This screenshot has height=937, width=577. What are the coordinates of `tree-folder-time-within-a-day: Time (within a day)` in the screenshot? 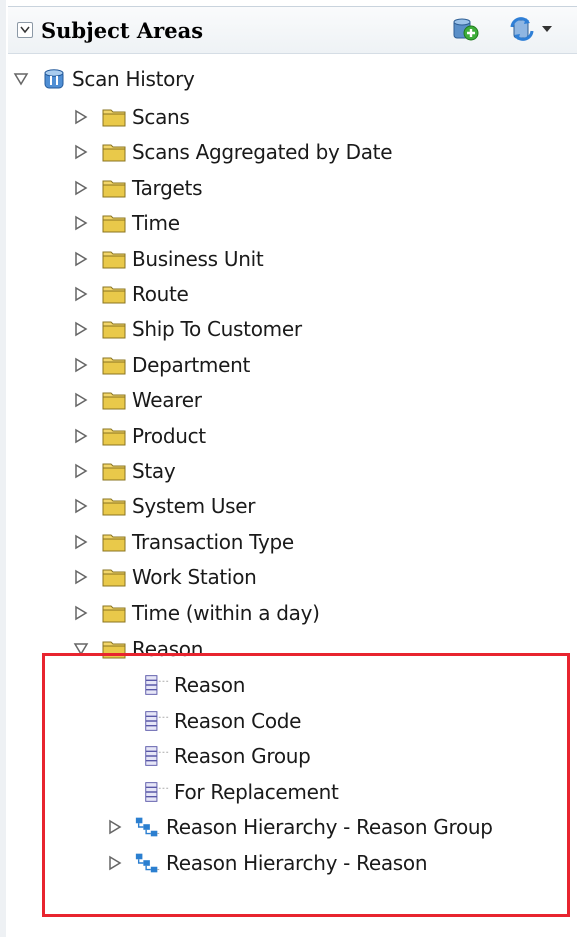 It's located at (195, 613).